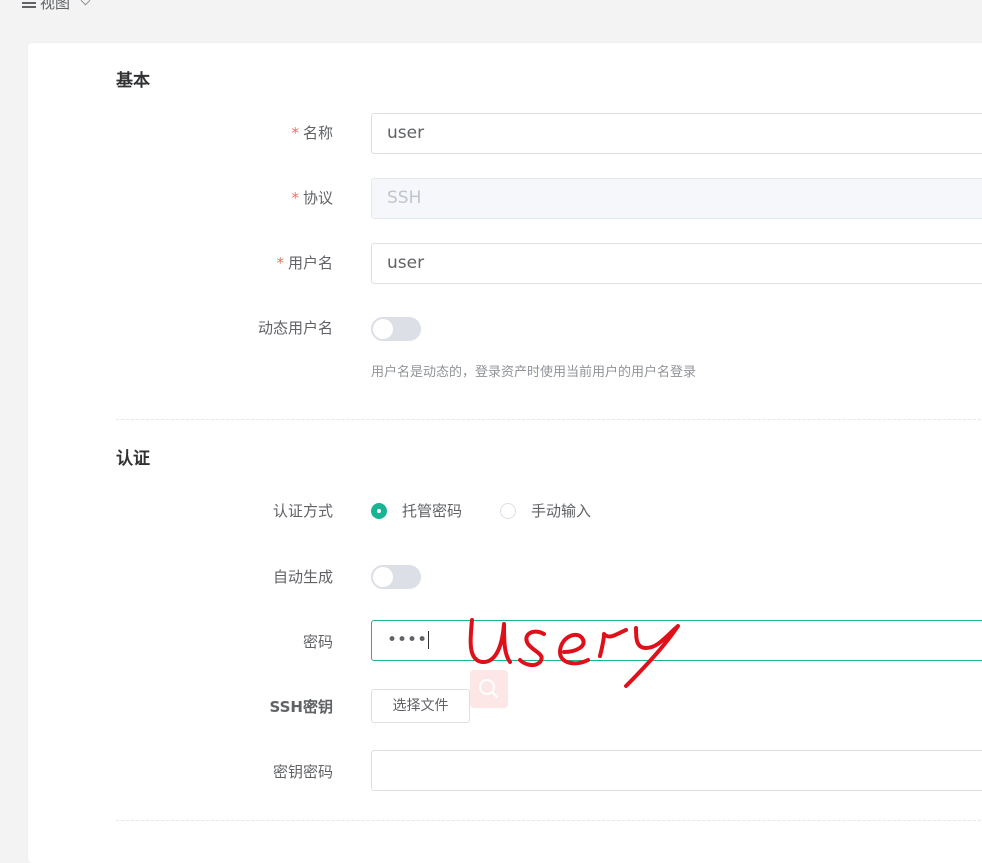 This screenshot has height=863, width=982. I want to click on radio-unchecked-icon, so click(508, 510).